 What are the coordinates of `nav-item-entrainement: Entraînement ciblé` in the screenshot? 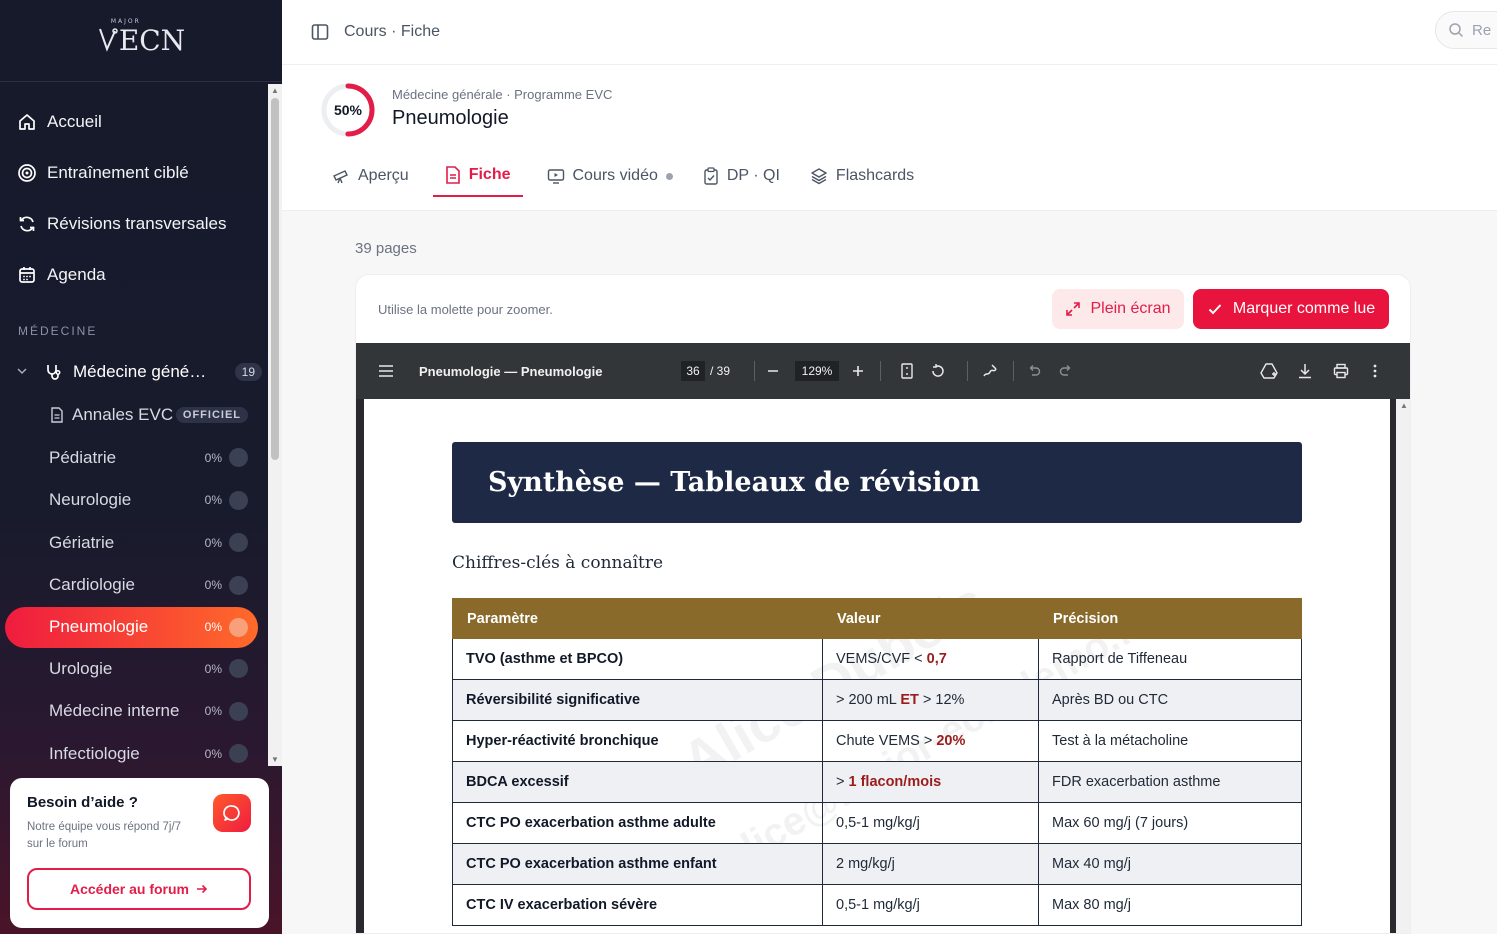 It's located at (141, 172).